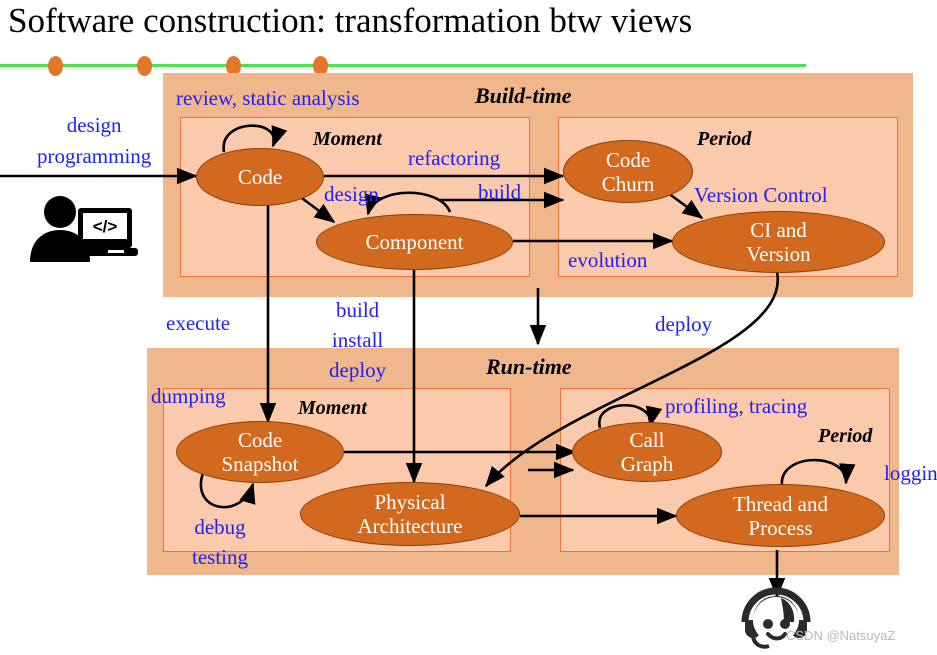 This screenshot has height=655, width=937. I want to click on node-physical-architecture: Physical Architecture, so click(410, 514).